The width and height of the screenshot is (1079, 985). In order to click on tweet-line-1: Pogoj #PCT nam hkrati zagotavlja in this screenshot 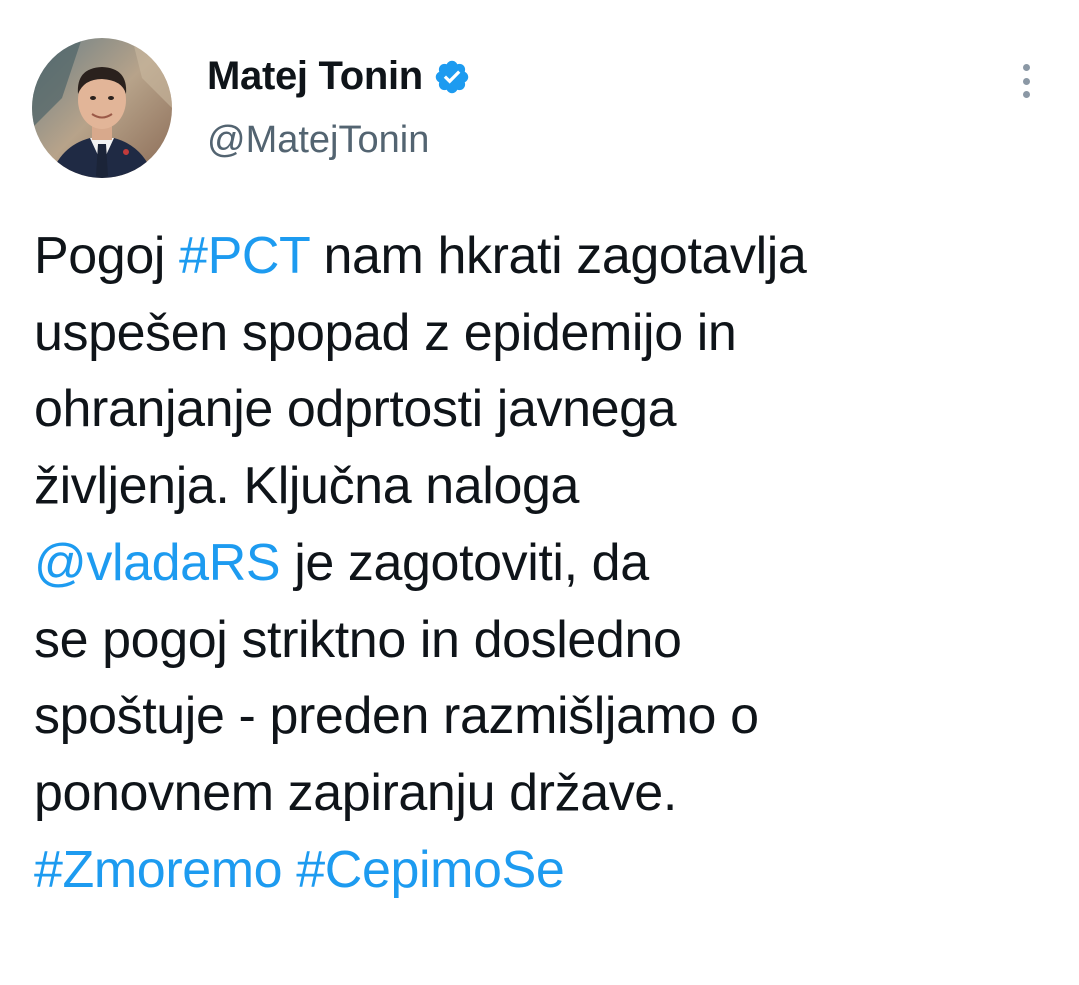, I will do `click(544, 256)`.